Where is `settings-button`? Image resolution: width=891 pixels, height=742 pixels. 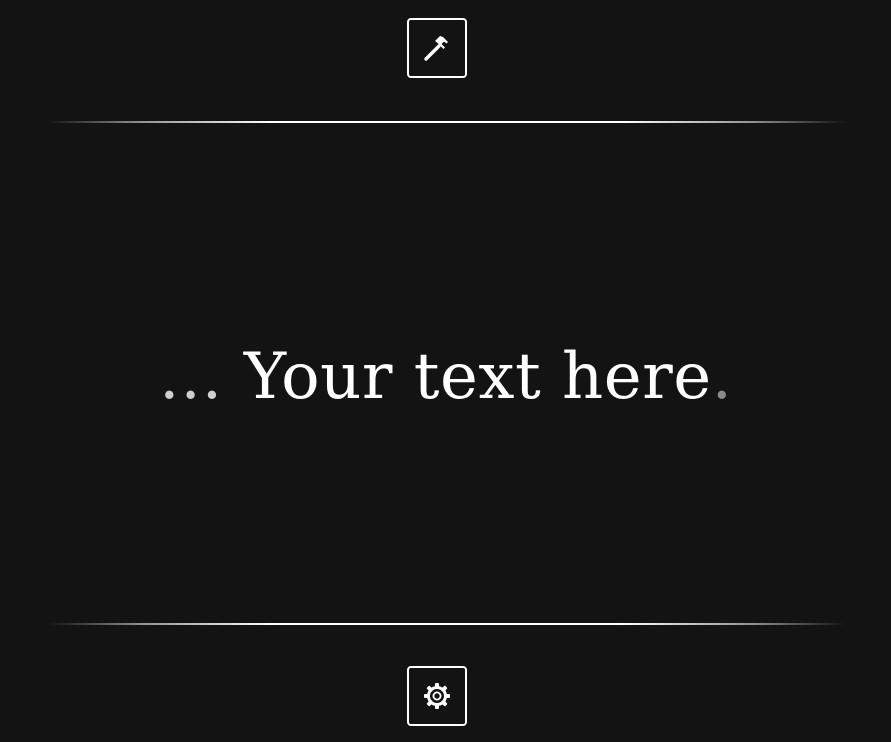
settings-button is located at coordinates (437, 696).